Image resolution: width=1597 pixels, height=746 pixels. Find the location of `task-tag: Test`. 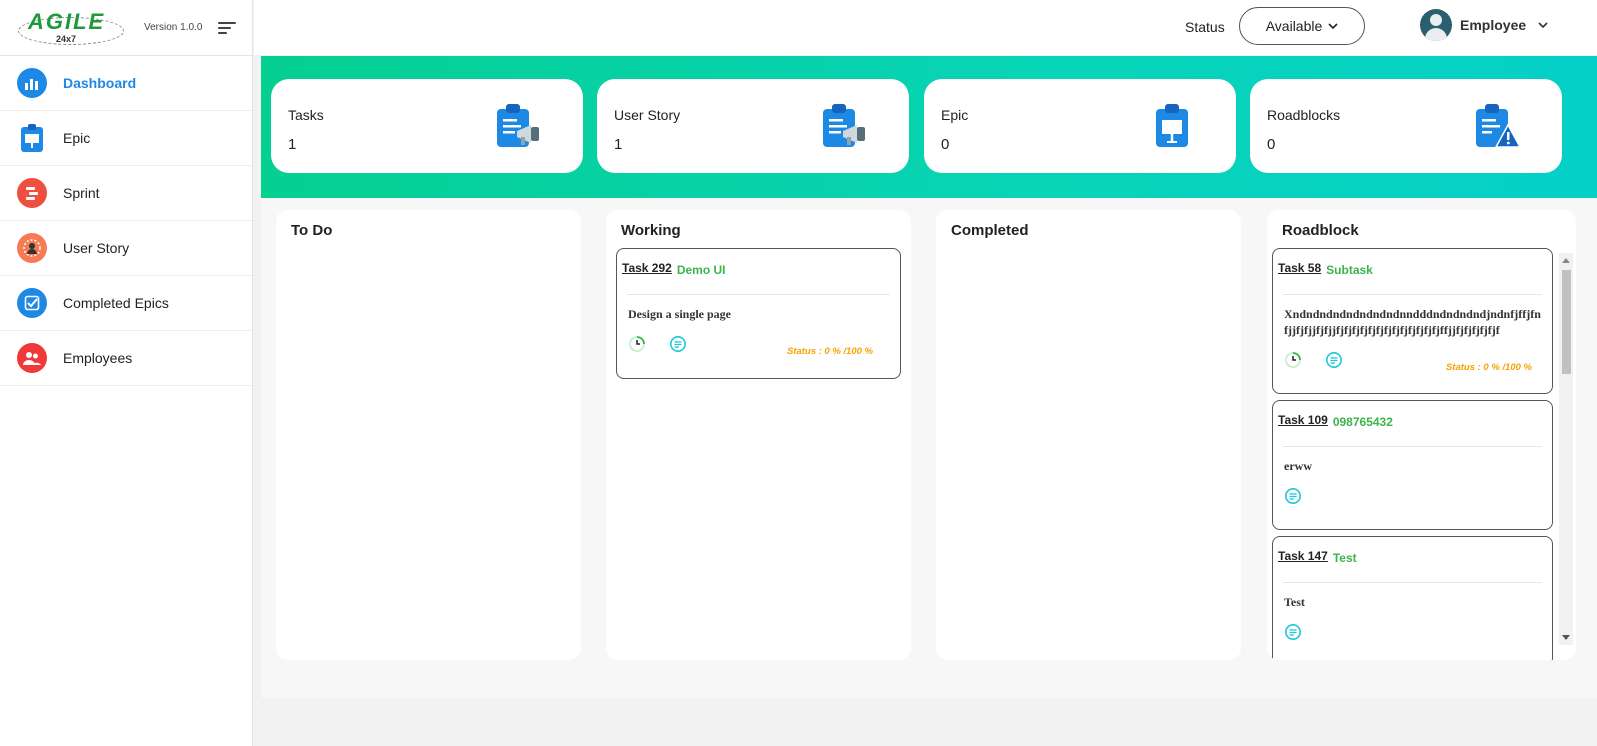

task-tag: Test is located at coordinates (1344, 558).